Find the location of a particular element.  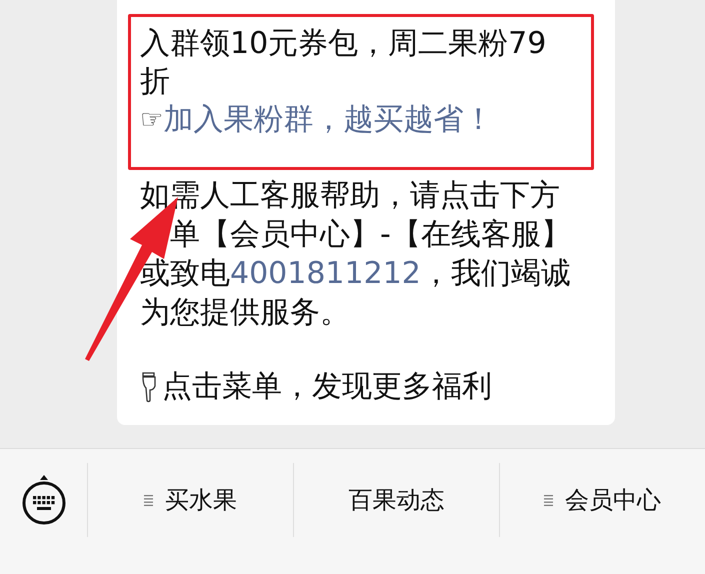

pointing-hand-glyph: ☞ is located at coordinates (152, 120).